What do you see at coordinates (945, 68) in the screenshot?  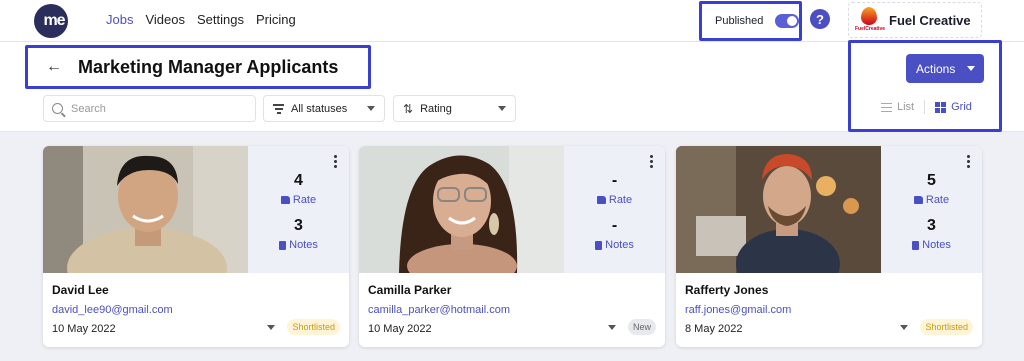 I see `actions-button: Actions` at bounding box center [945, 68].